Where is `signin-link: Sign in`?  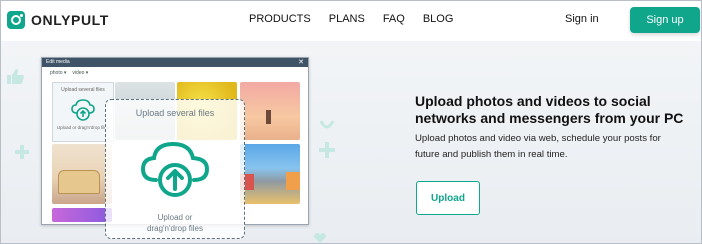 signin-link: Sign in is located at coordinates (582, 19).